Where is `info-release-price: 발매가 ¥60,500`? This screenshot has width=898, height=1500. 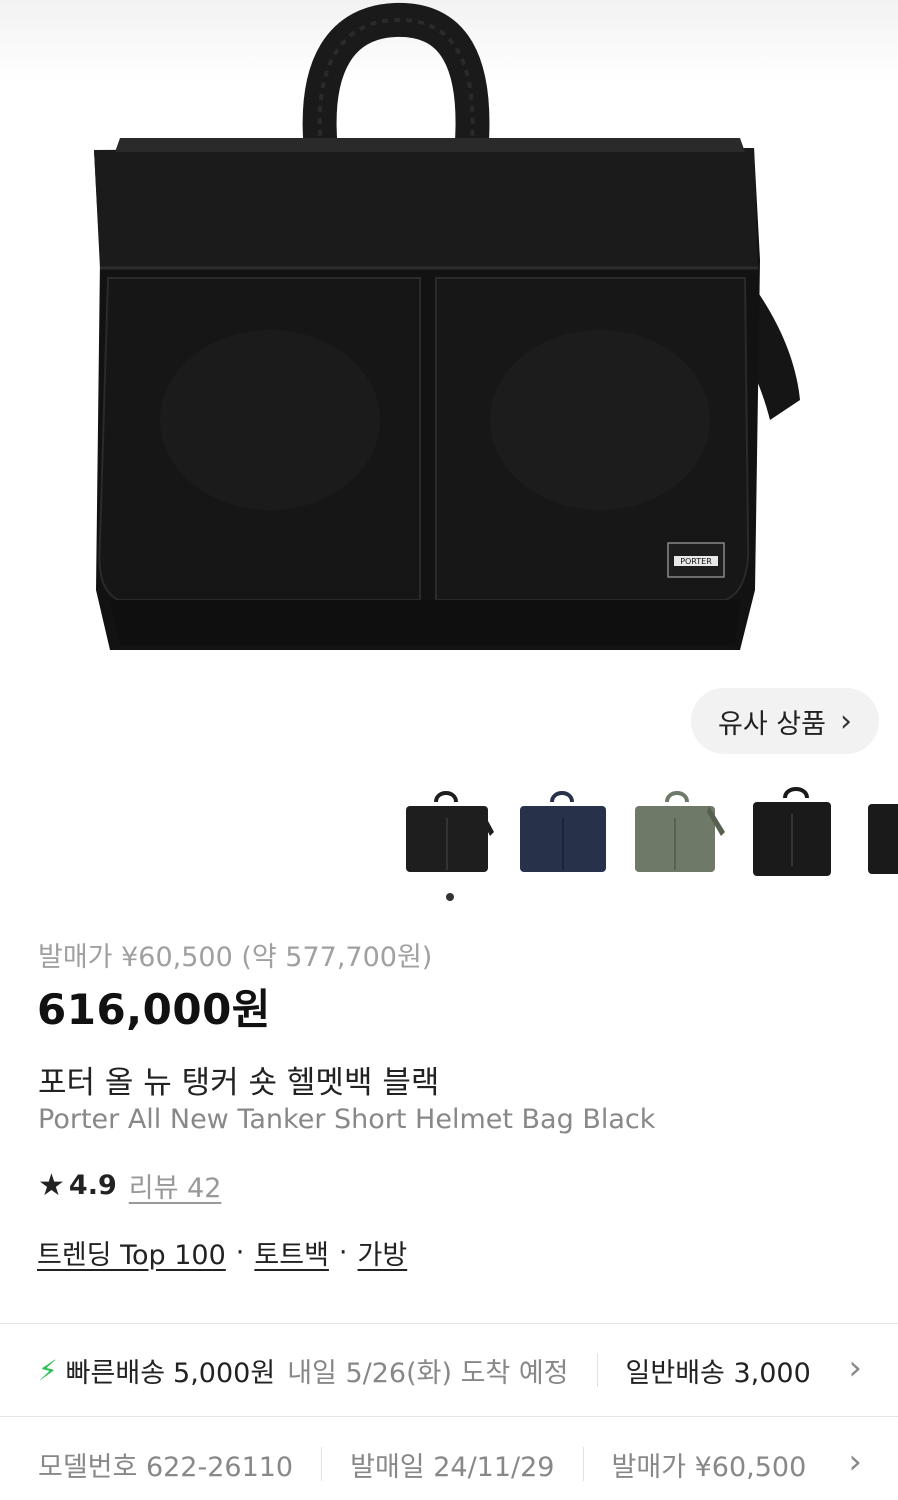
info-release-price: 발매가 ¥60,500 is located at coordinates (709, 1467).